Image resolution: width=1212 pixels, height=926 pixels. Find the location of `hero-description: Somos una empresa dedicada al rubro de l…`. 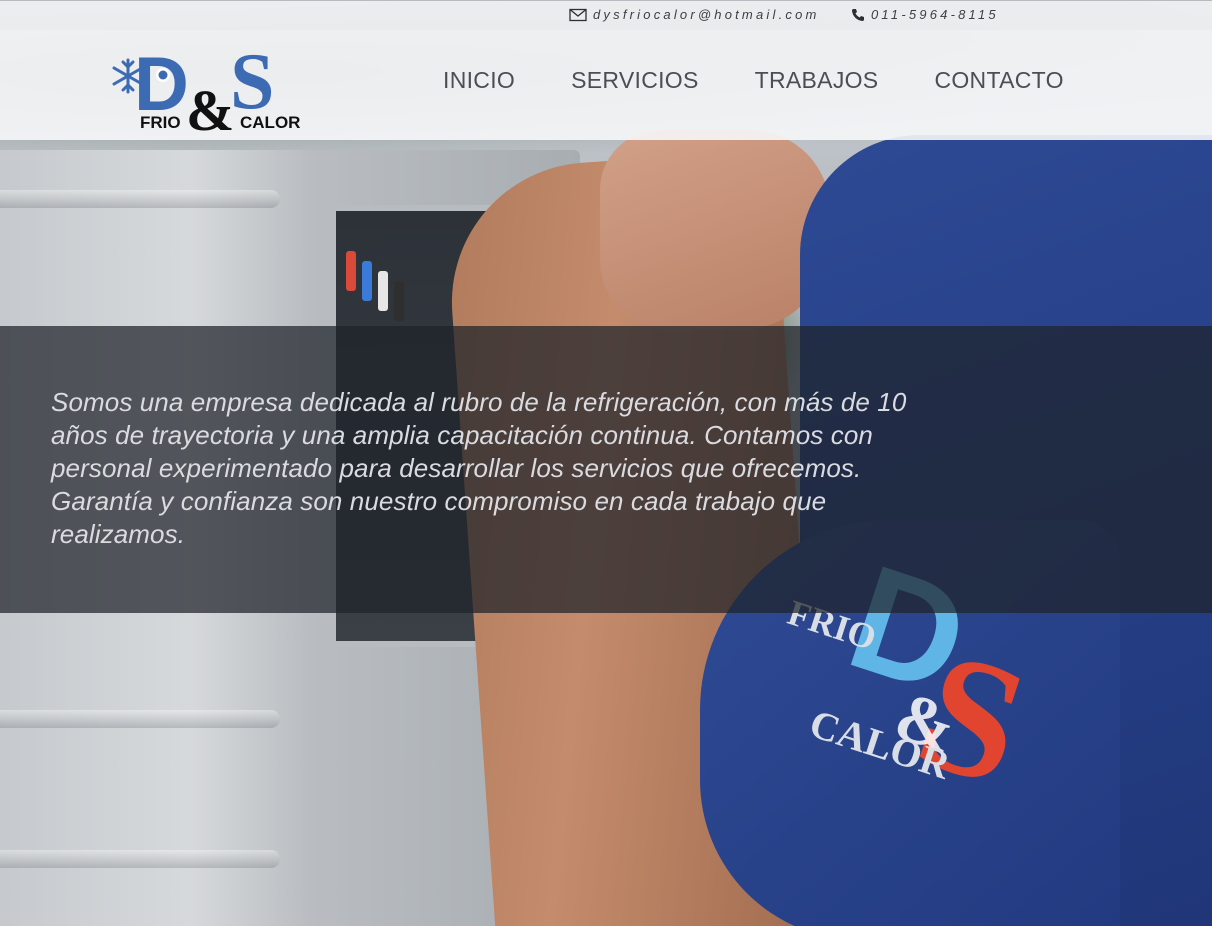

hero-description: Somos una empresa dedicada al rubro de l… is located at coordinates (479, 468).